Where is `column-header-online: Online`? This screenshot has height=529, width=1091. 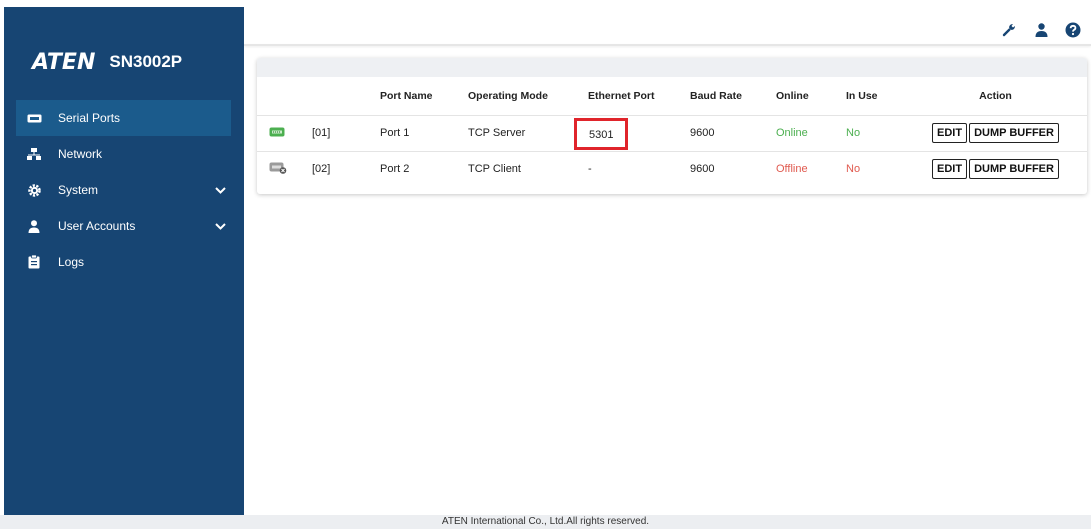
column-header-online: Online is located at coordinates (792, 95).